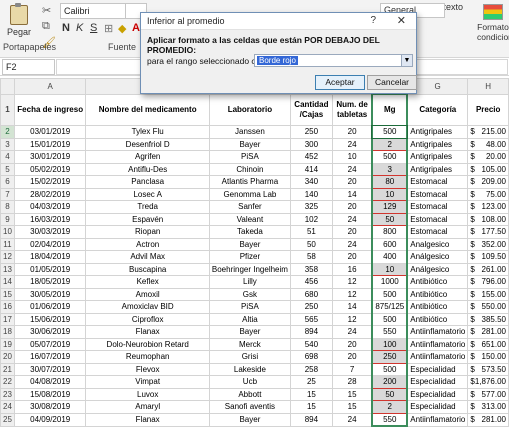 This screenshot has height=427, width=509. Describe the element at coordinates (488, 244) in the screenshot. I see `cell-precio: $352.00` at that location.